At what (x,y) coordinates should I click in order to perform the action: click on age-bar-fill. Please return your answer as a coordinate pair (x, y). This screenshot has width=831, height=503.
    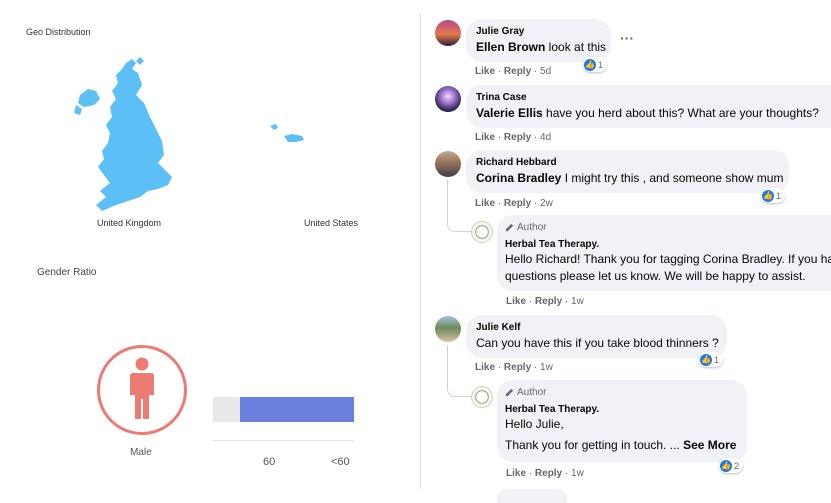
    Looking at the image, I should click on (297, 409).